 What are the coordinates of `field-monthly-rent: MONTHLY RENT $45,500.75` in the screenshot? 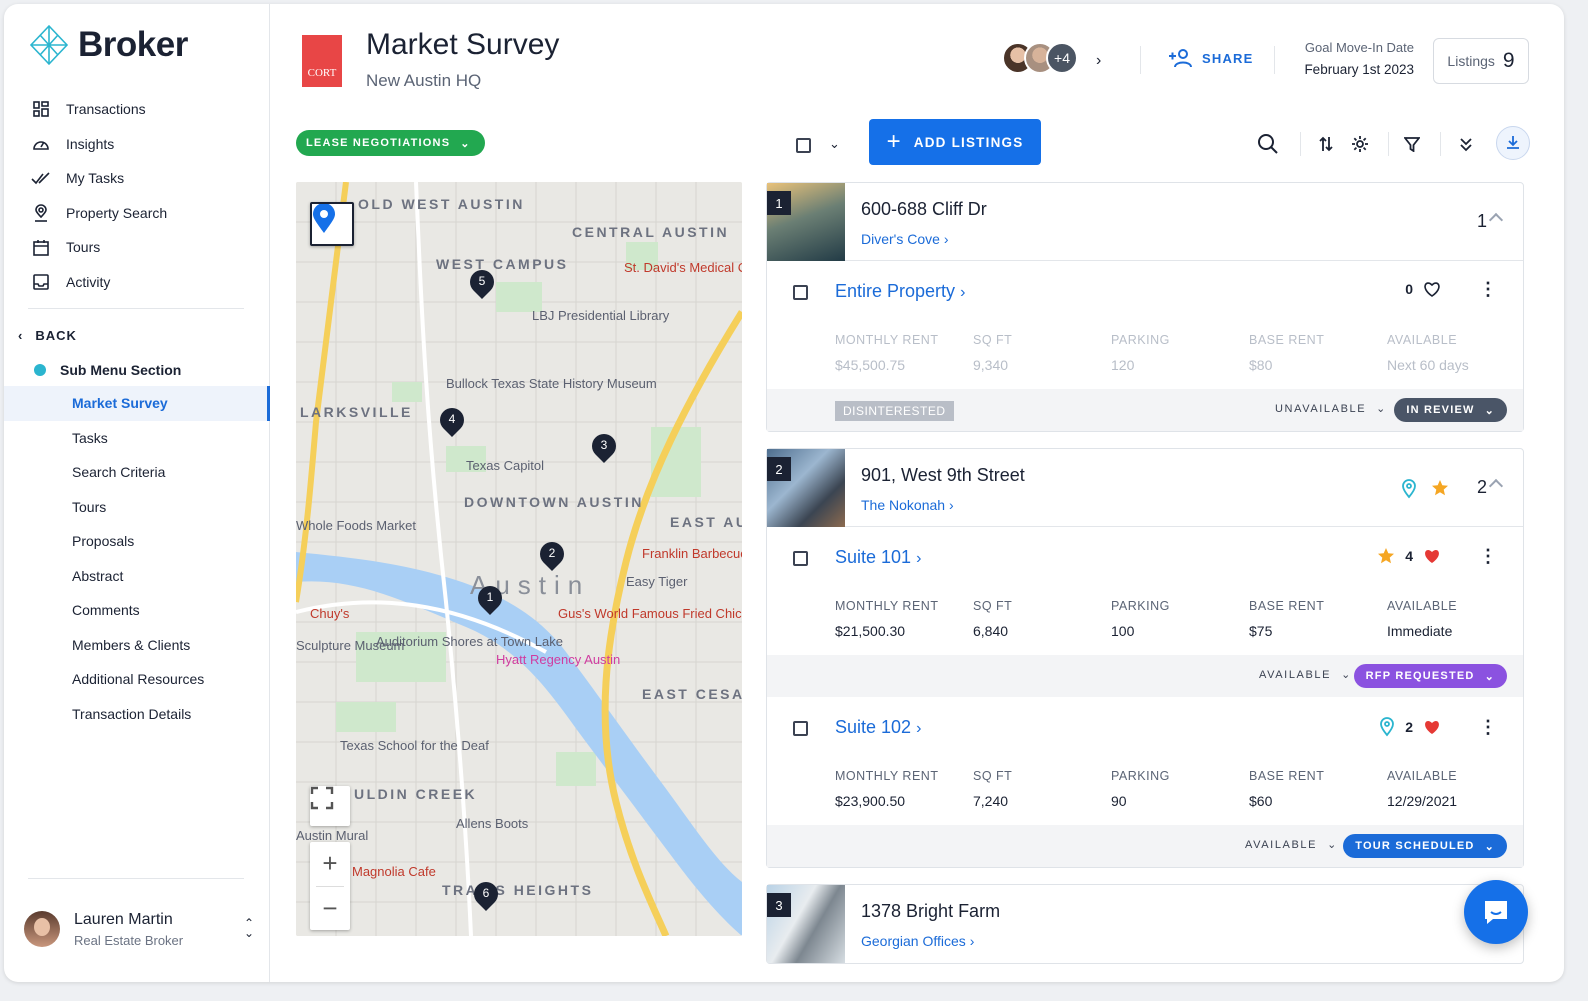 It's located at (886, 353).